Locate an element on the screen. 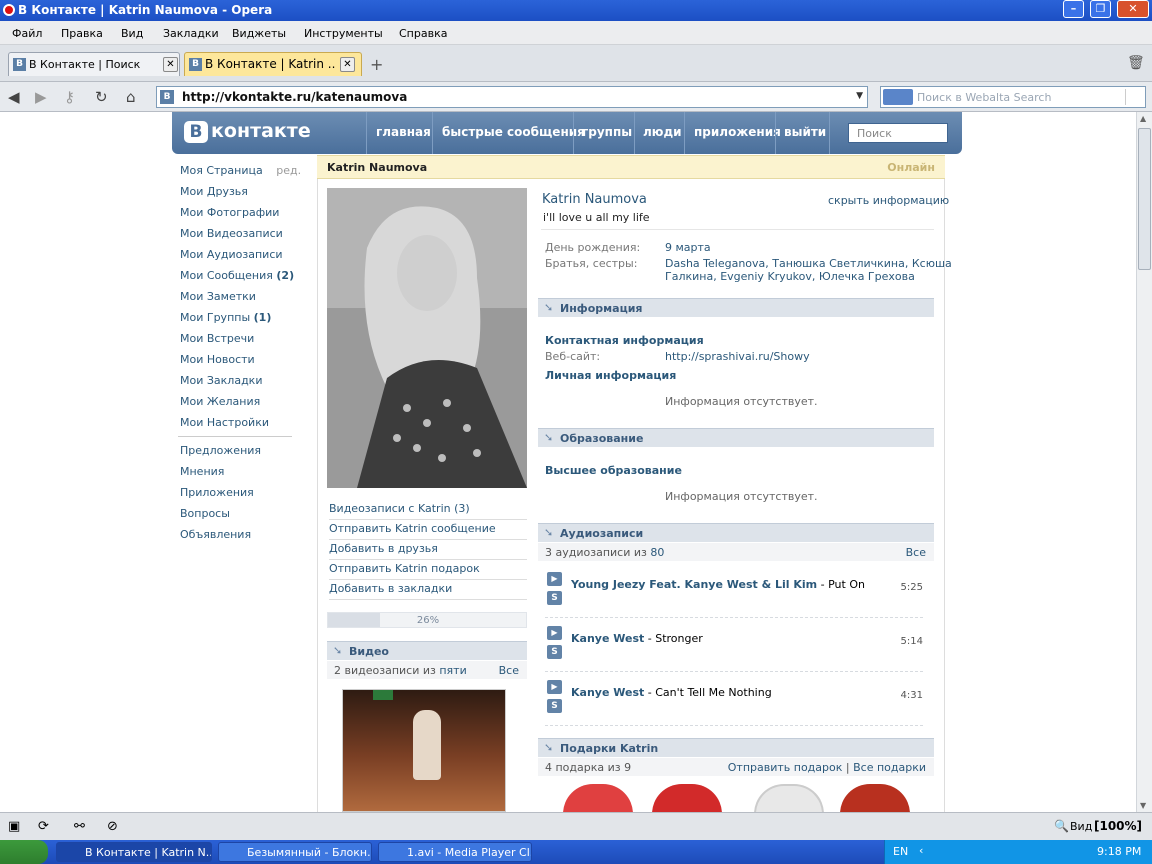 This screenshot has height=864, width=1152. tab-search: B В Контакте | Поиск ✕ is located at coordinates (94, 64).